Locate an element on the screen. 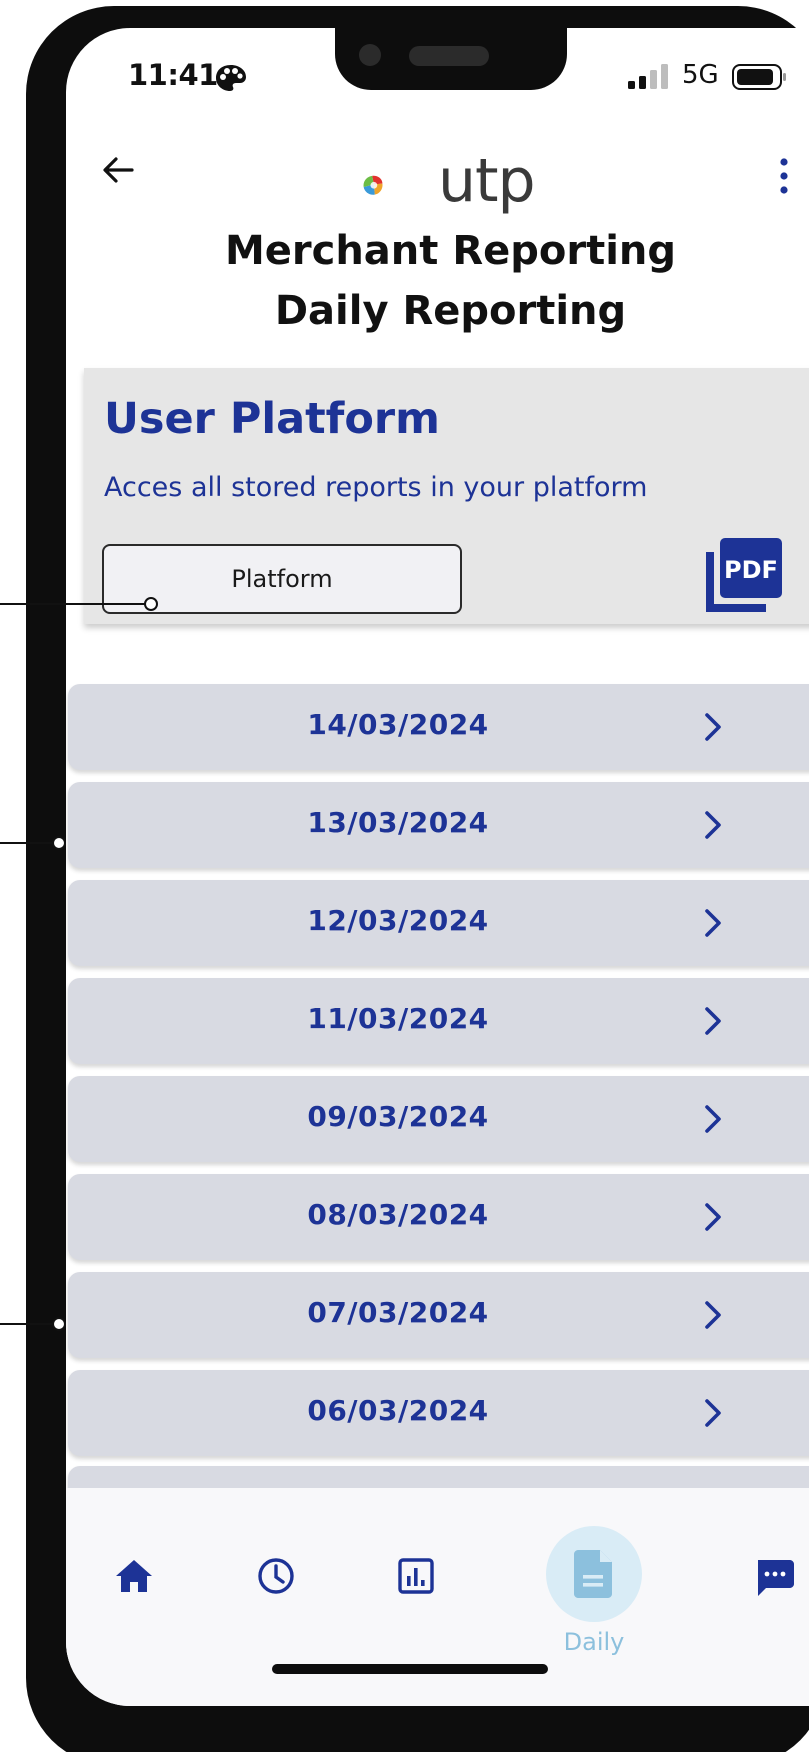 The height and width of the screenshot is (1752, 809). report-date: 09/03/2024 is located at coordinates (398, 1116).